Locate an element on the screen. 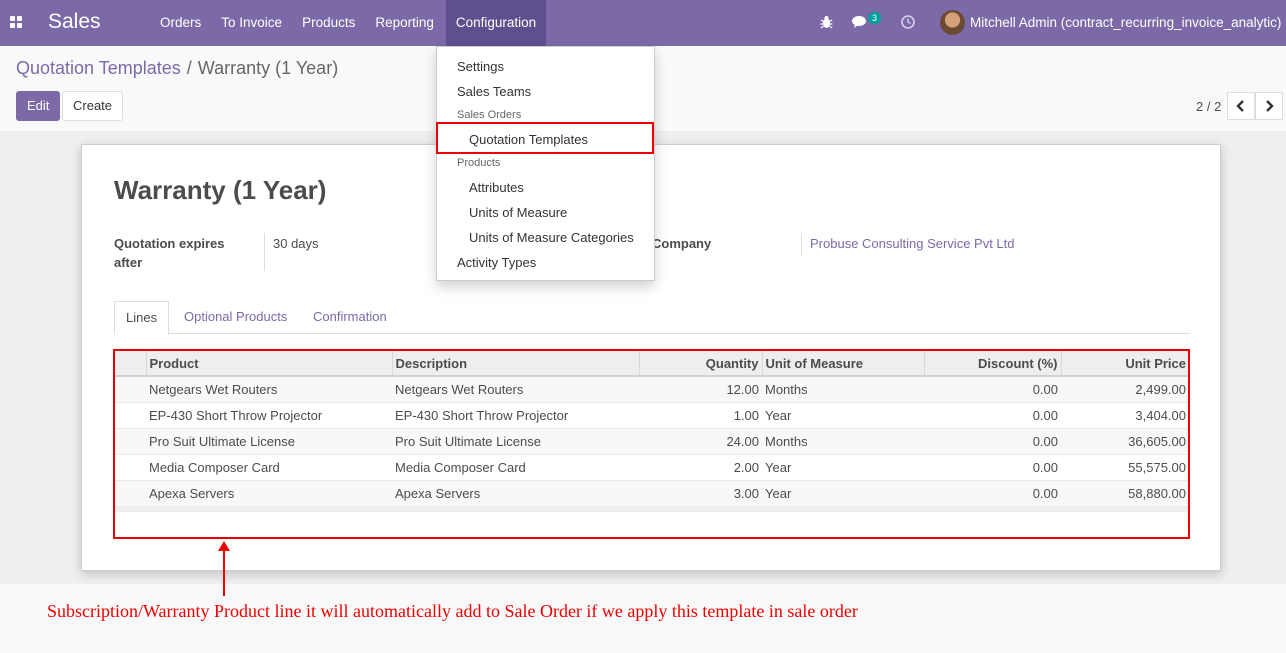 Image resolution: width=1286 pixels, height=653 pixels. pager-previous-button is located at coordinates (1241, 106).